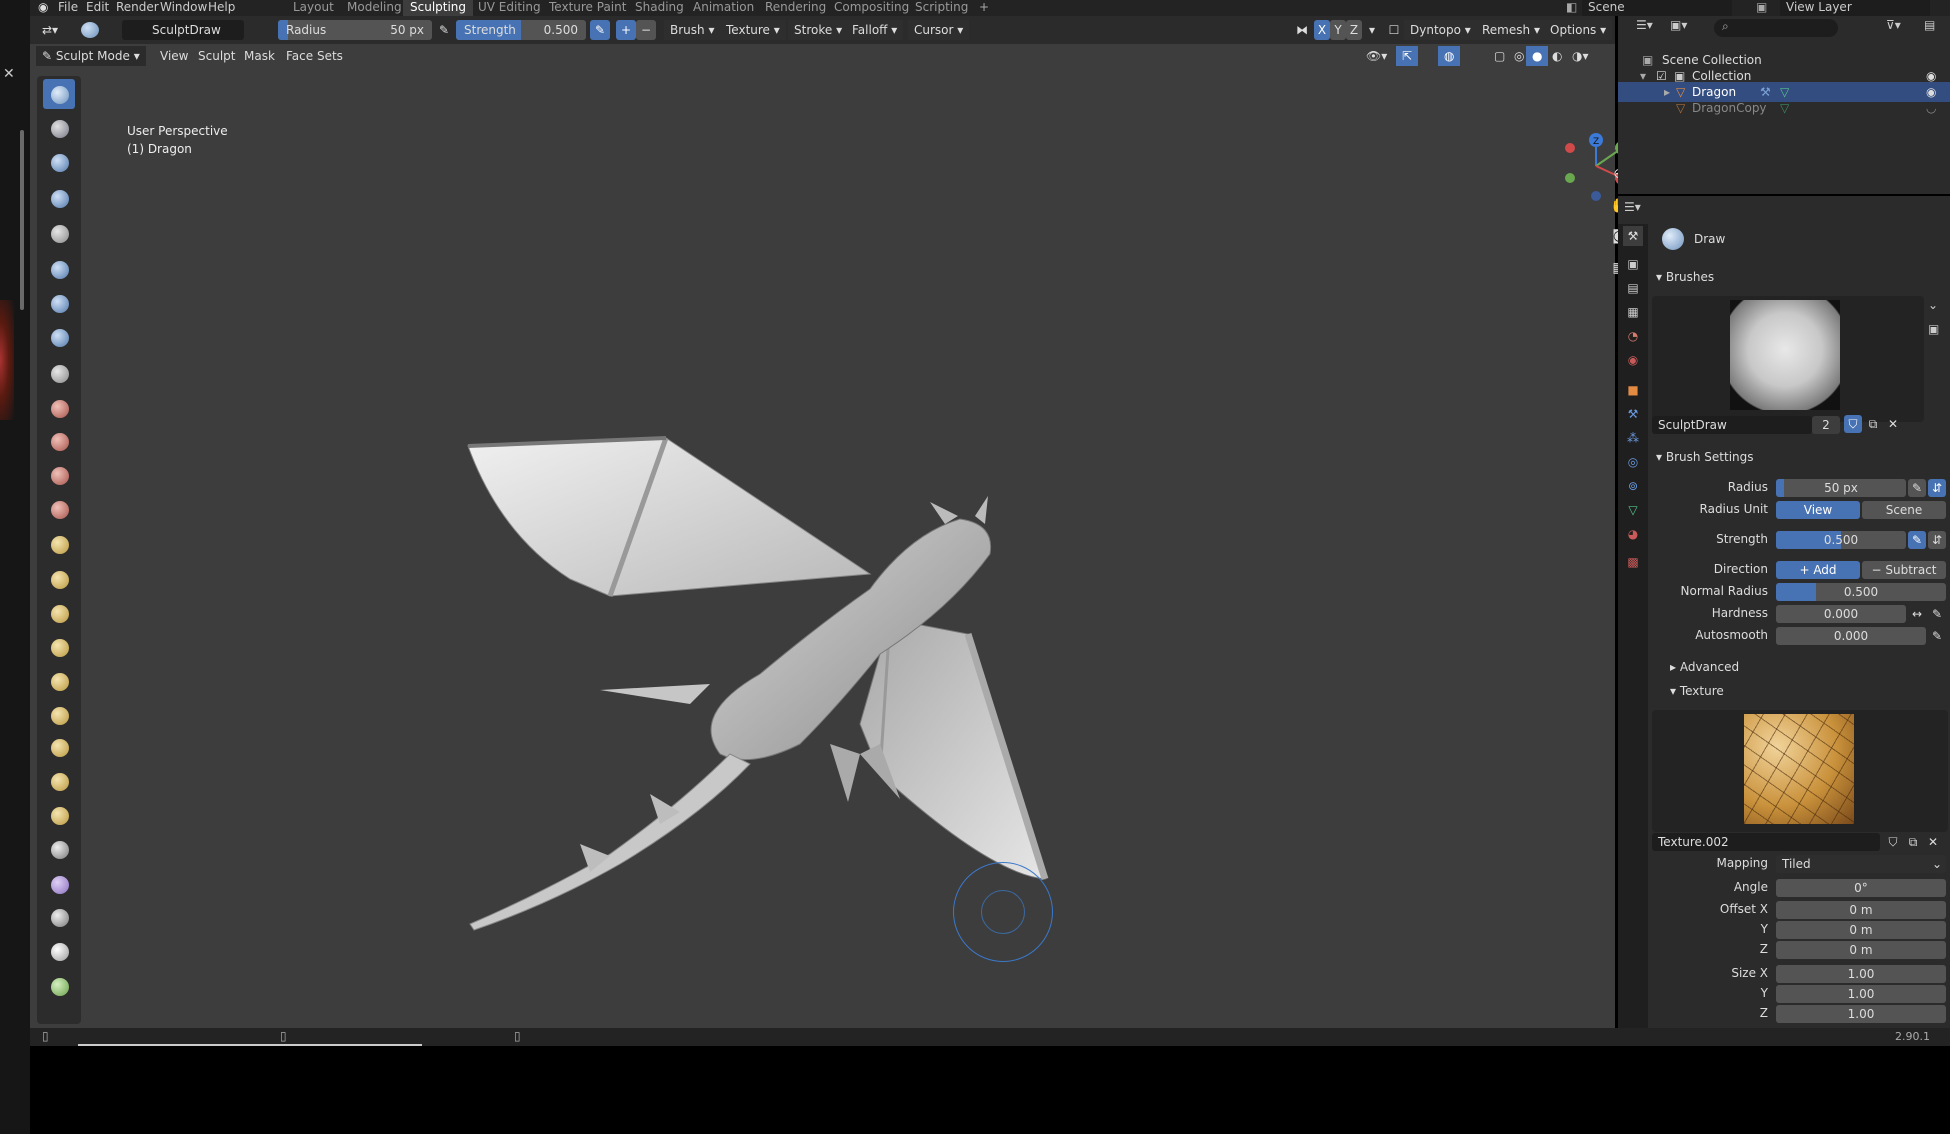 This screenshot has width=1950, height=1134. What do you see at coordinates (91, 56) in the screenshot?
I see `mode-selector: ✎ Sculpt Mode ▾` at bounding box center [91, 56].